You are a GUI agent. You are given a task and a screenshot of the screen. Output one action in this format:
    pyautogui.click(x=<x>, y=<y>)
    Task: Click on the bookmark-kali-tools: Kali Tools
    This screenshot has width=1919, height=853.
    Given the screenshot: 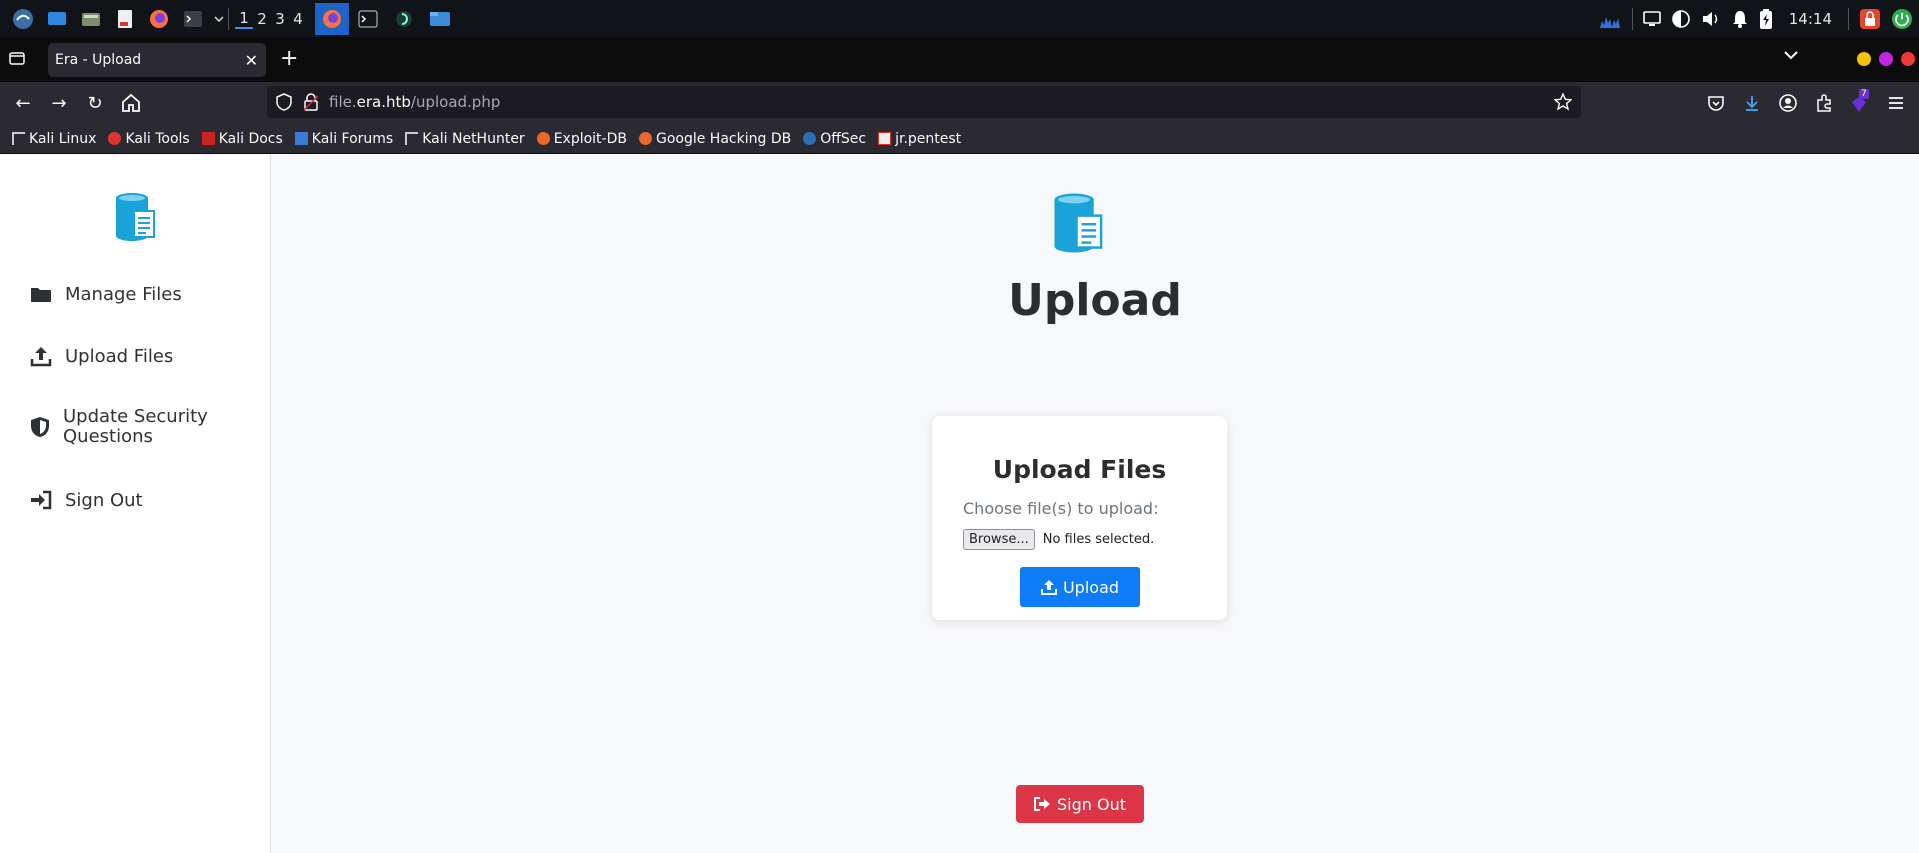 What is the action you would take?
    pyautogui.click(x=149, y=138)
    